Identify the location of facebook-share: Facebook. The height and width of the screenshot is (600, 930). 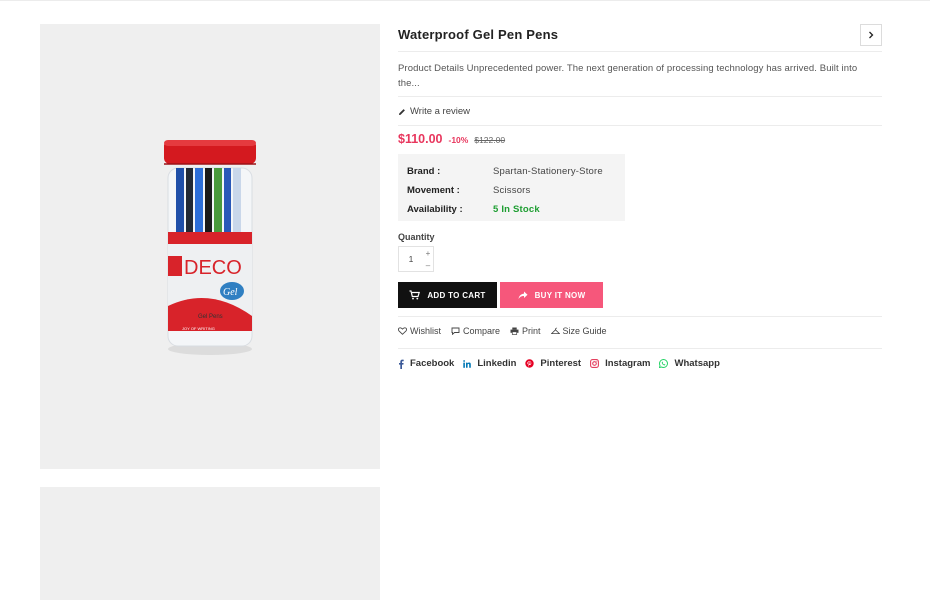
(426, 363).